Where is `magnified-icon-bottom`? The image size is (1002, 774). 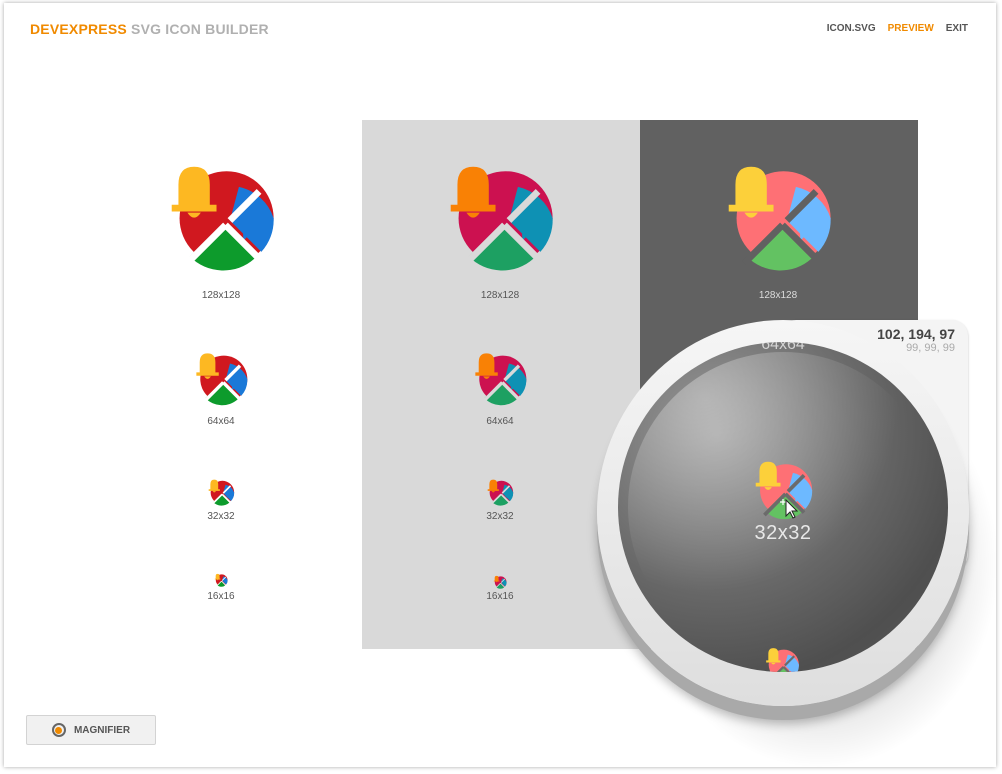 magnified-icon-bottom is located at coordinates (782, 659).